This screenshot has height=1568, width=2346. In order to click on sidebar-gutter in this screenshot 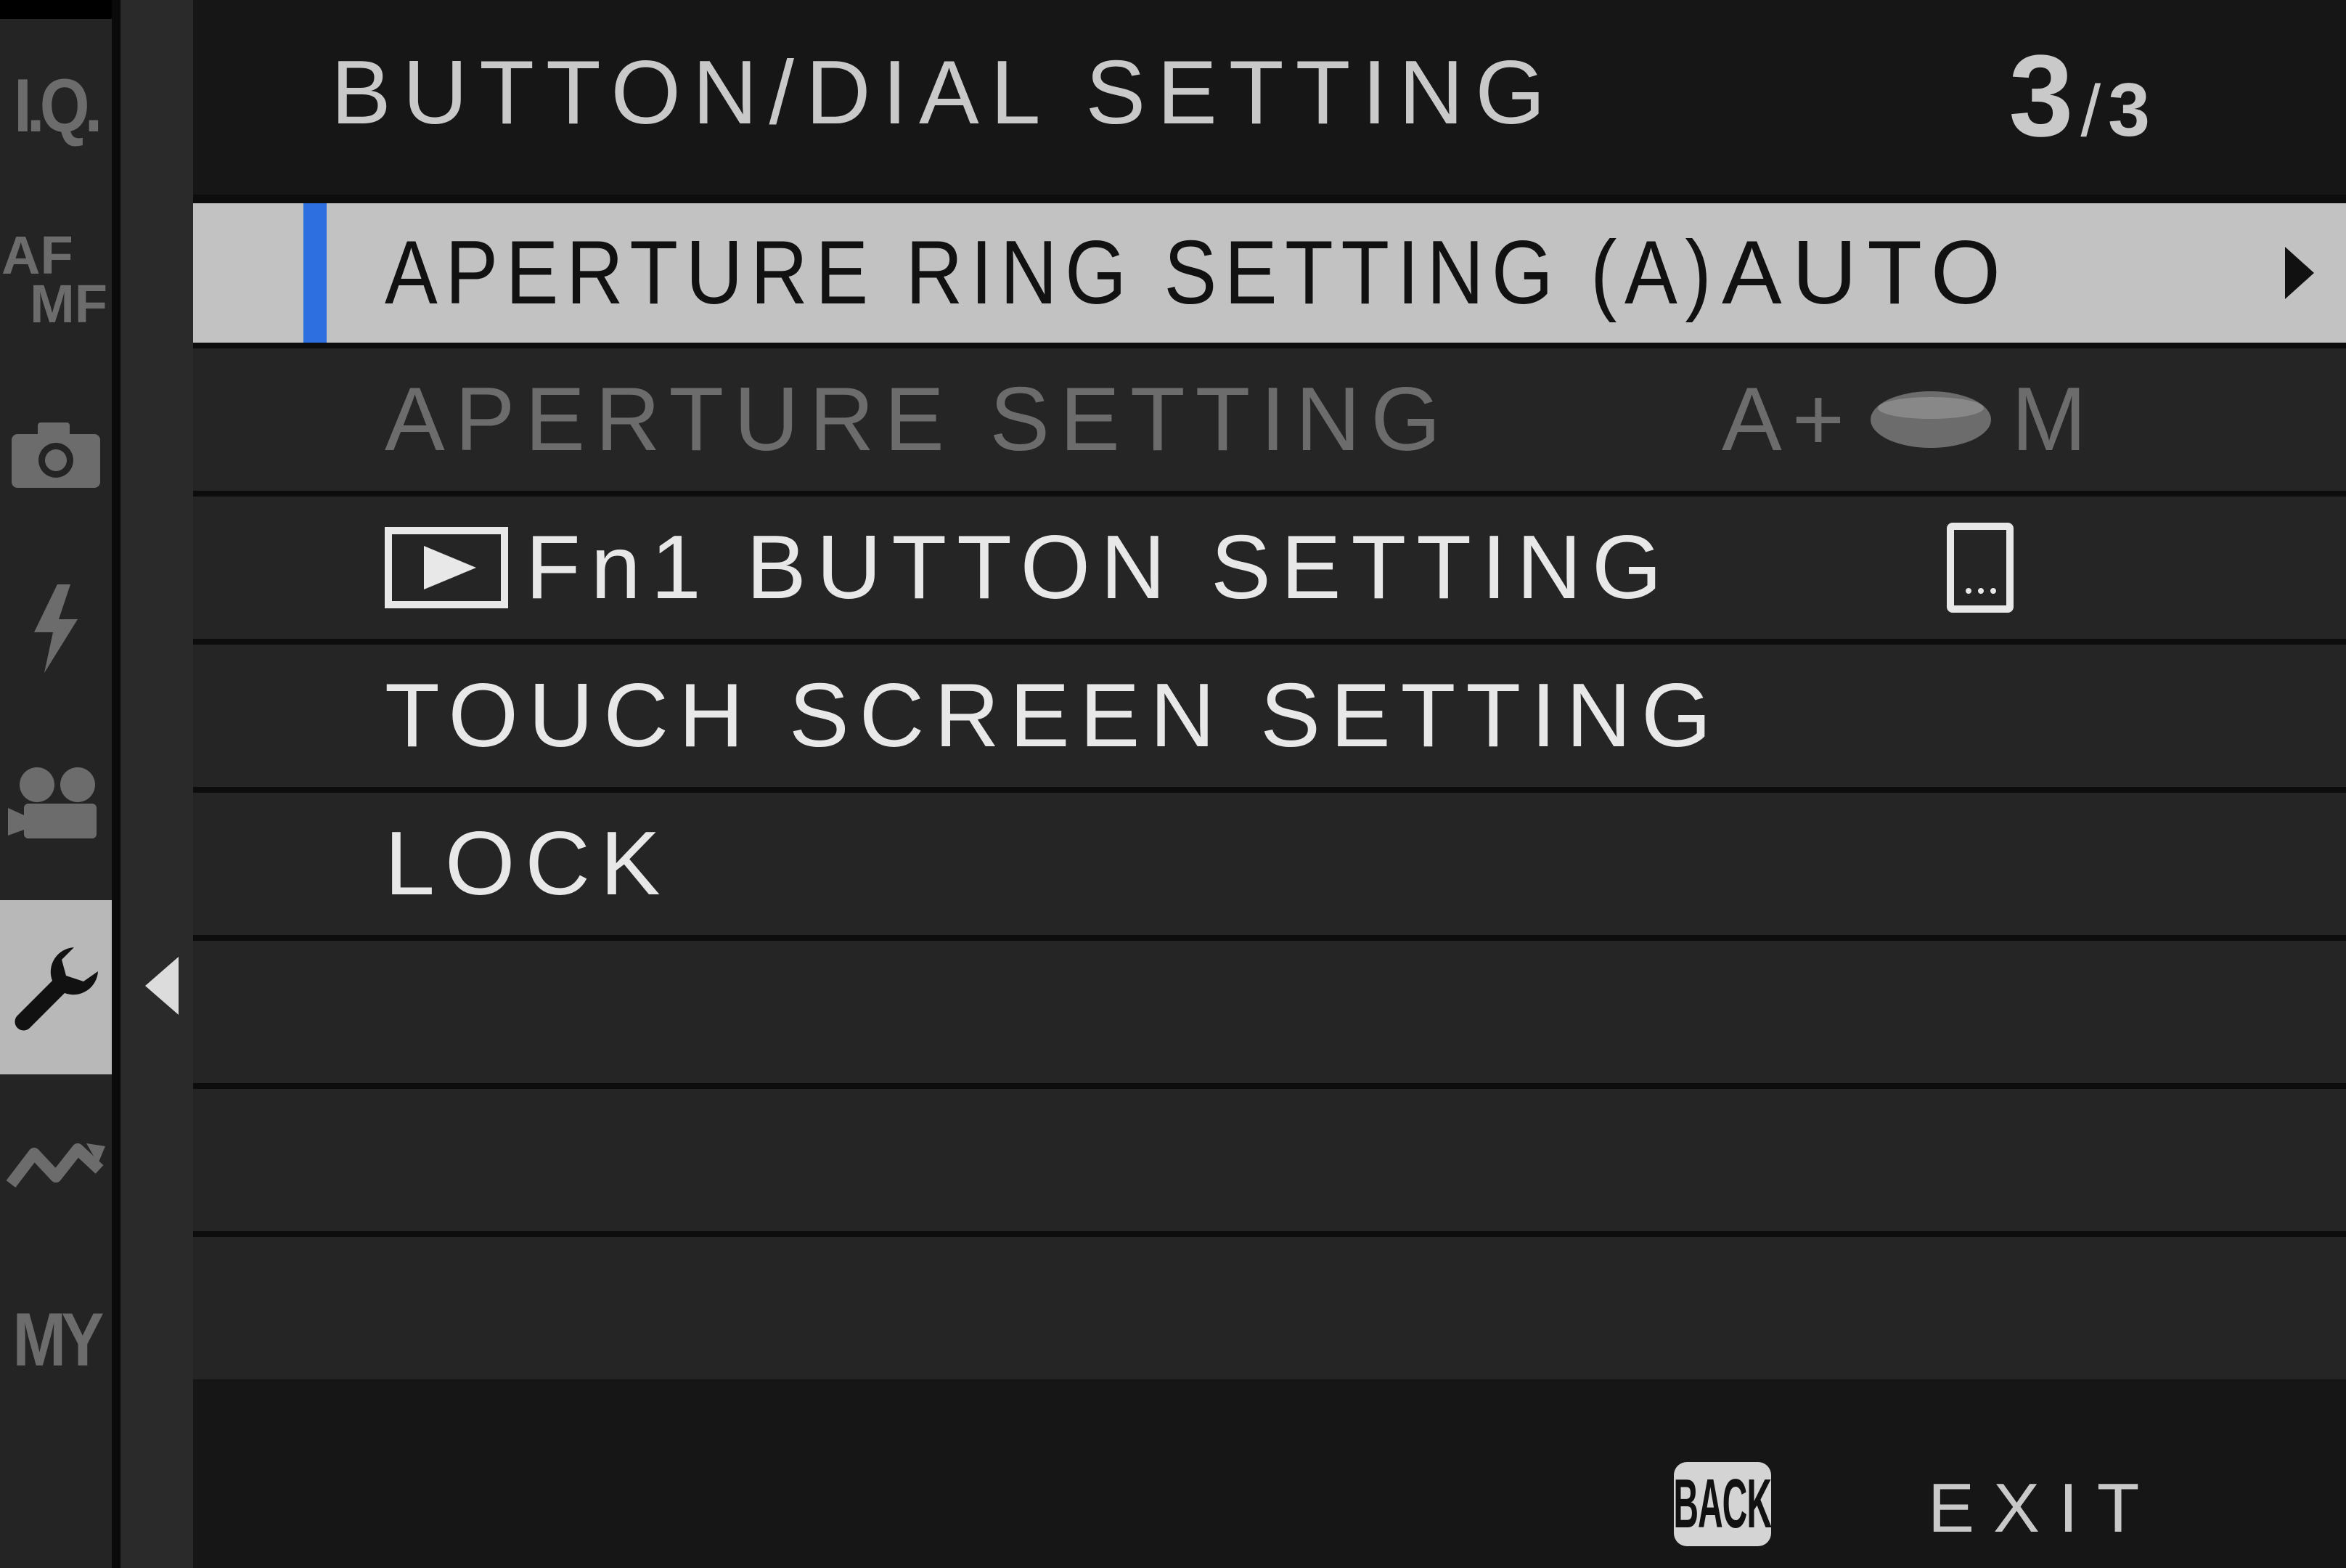, I will do `click(157, 784)`.